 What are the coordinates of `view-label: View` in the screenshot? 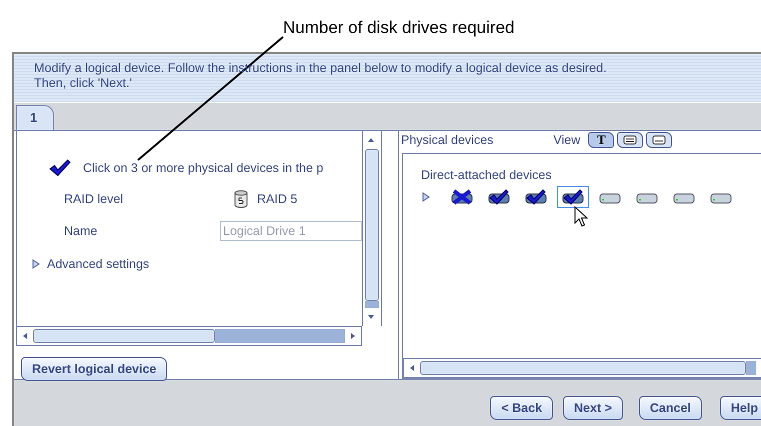 It's located at (566, 140).